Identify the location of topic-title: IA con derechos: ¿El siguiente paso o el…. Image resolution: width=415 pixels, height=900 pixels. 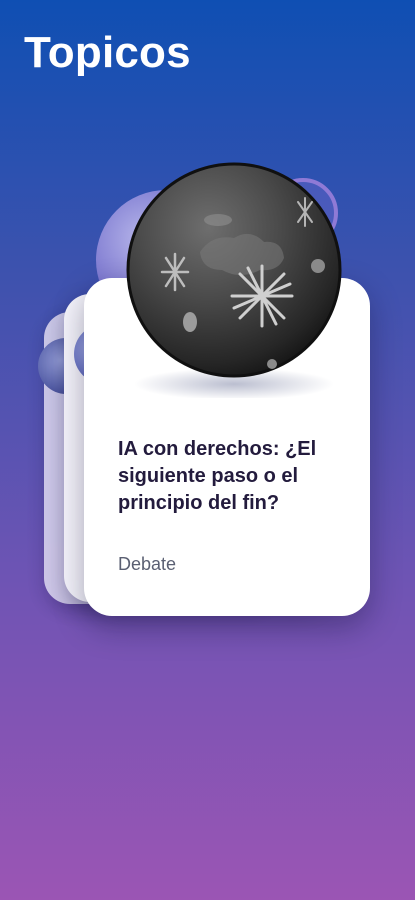
(217, 476).